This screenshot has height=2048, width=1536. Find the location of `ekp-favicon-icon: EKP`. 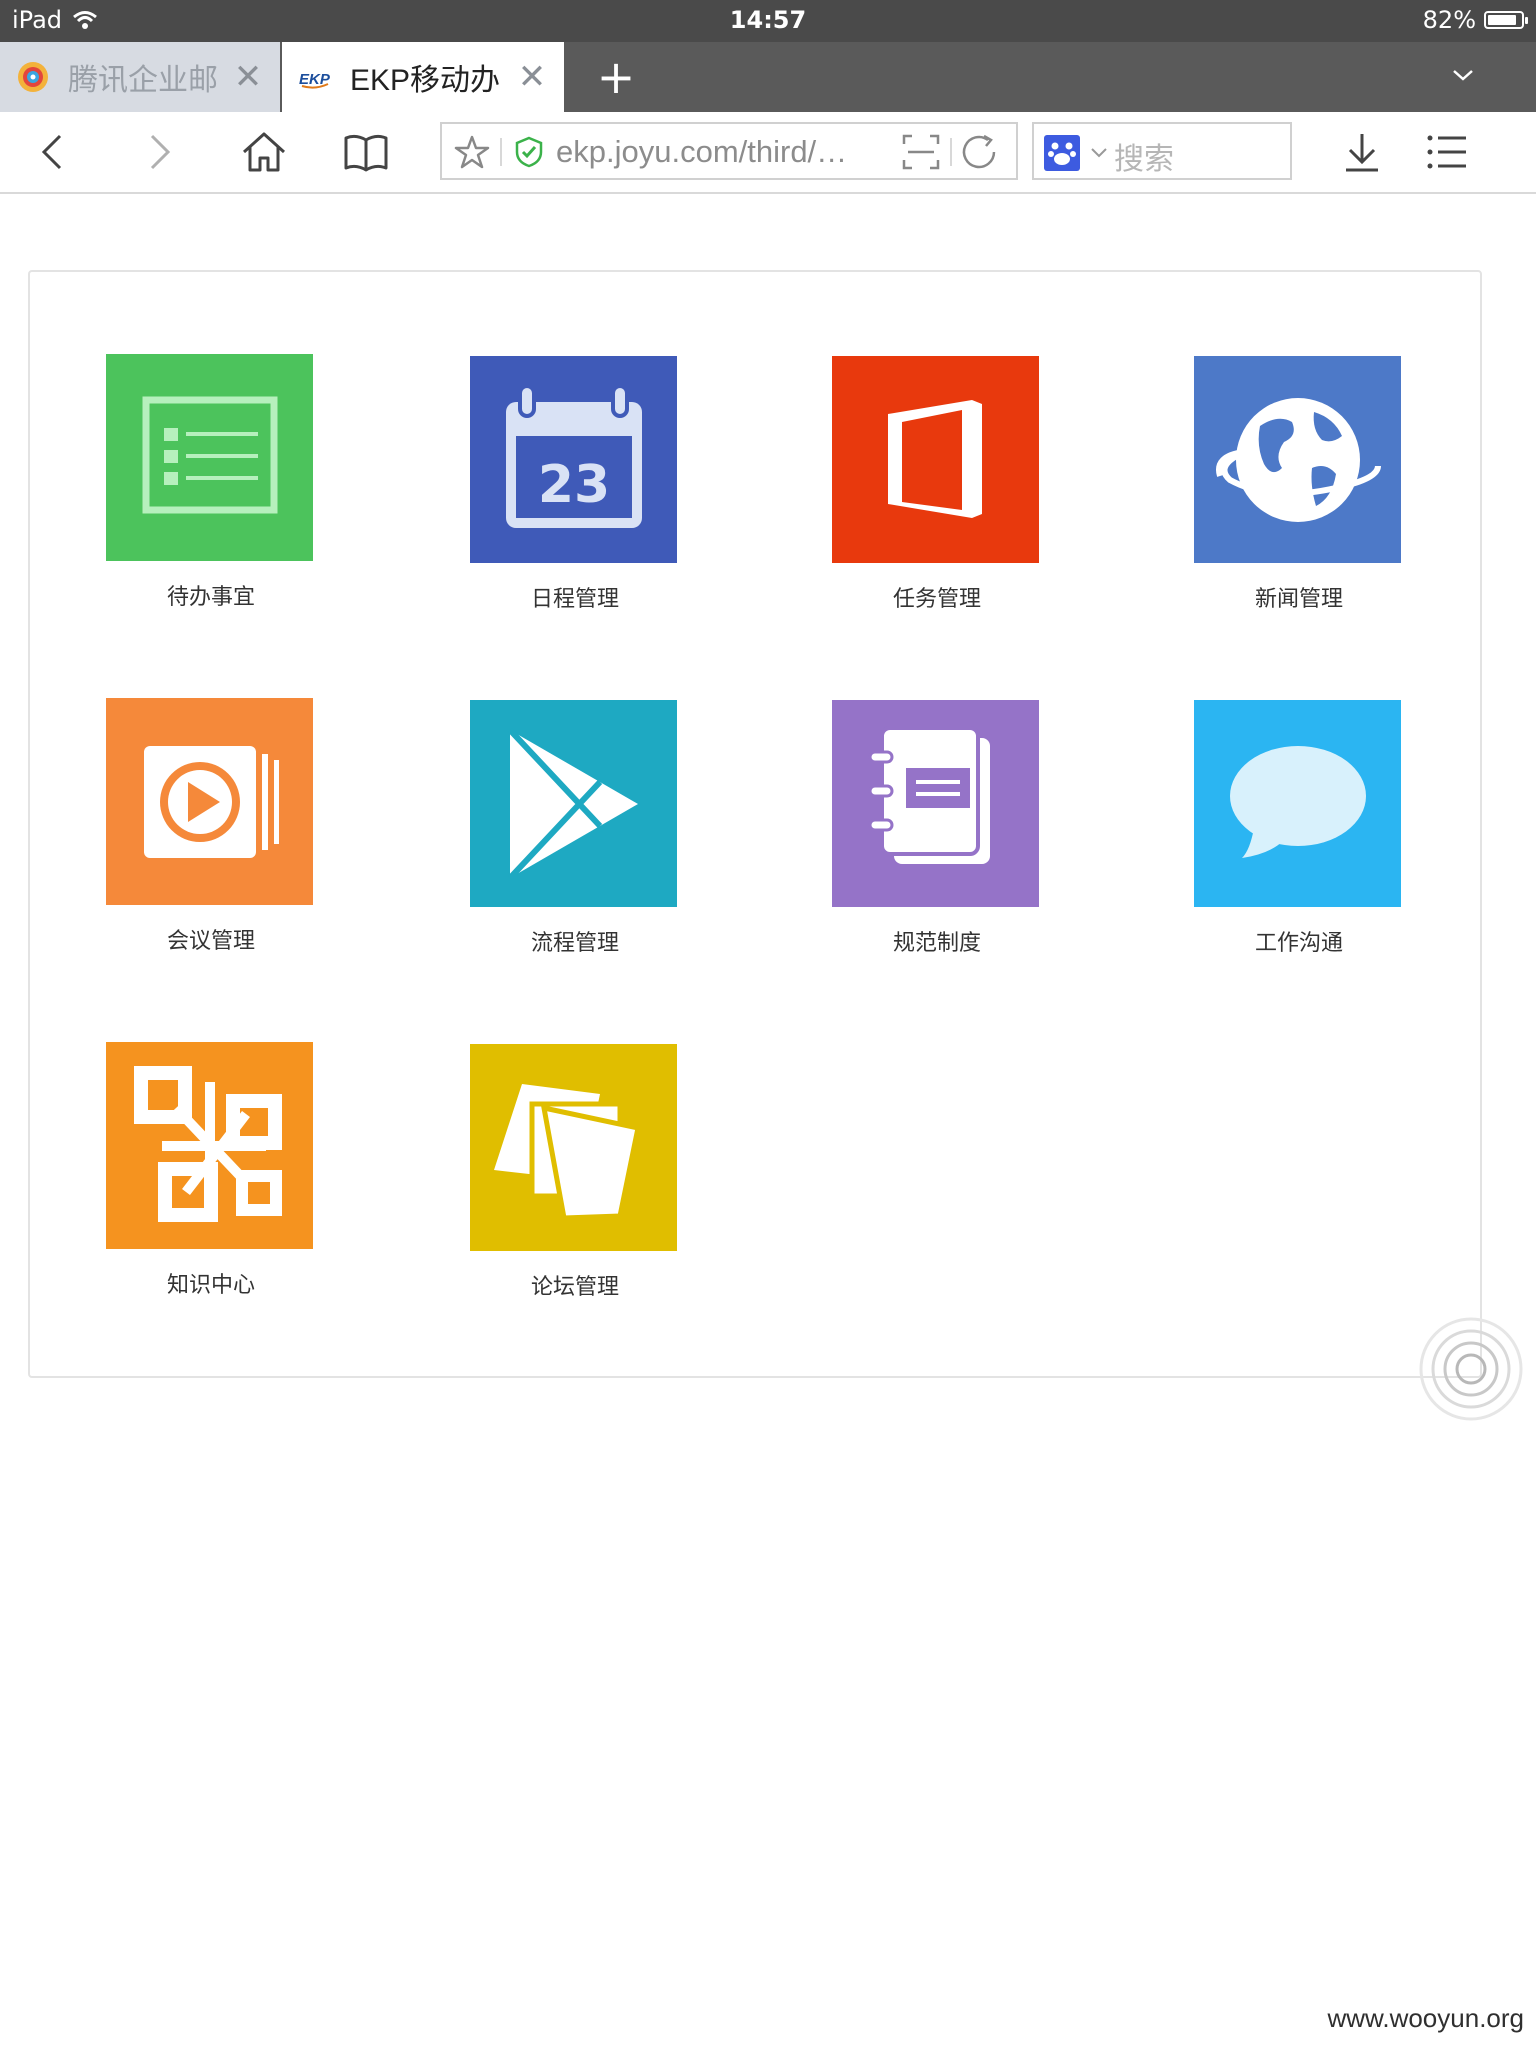

ekp-favicon-icon: EKP is located at coordinates (315, 80).